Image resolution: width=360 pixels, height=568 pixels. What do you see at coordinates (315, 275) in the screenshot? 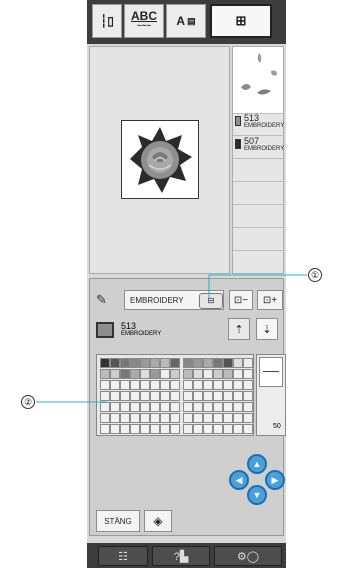
I see `callout-one: ①` at bounding box center [315, 275].